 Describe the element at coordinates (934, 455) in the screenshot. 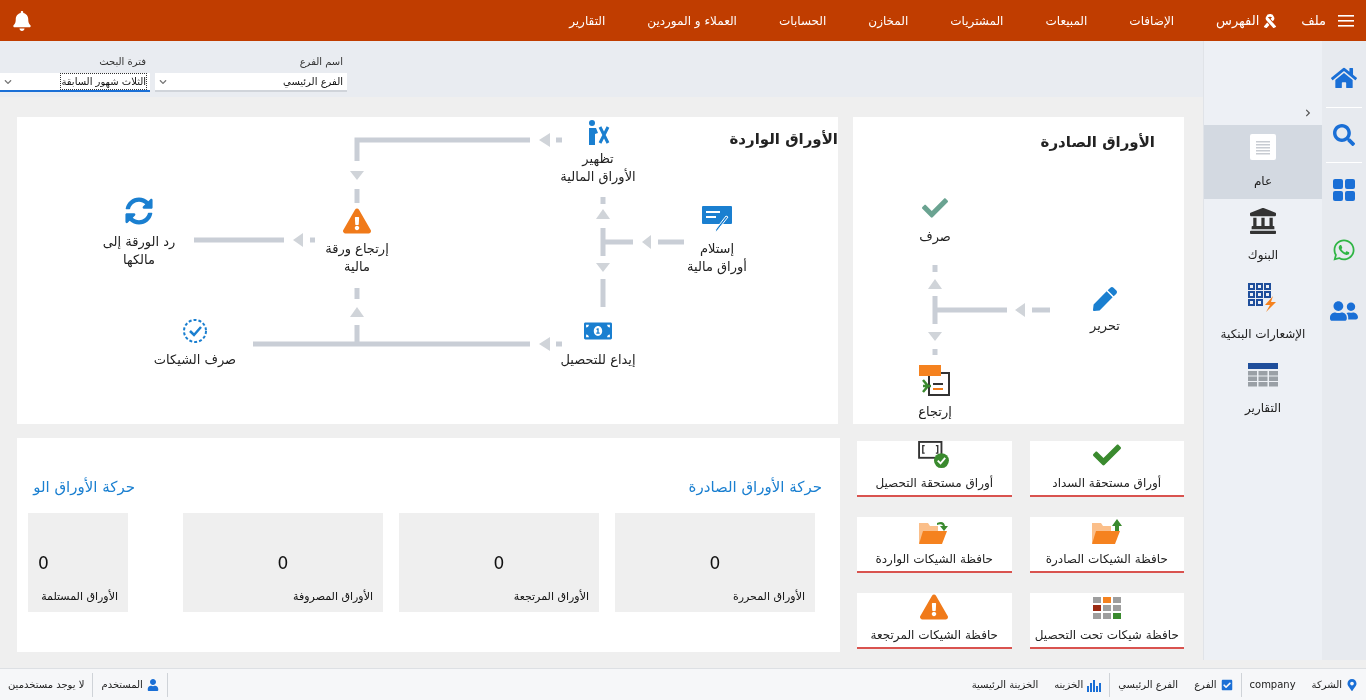

I see `frame-check-icon` at that location.